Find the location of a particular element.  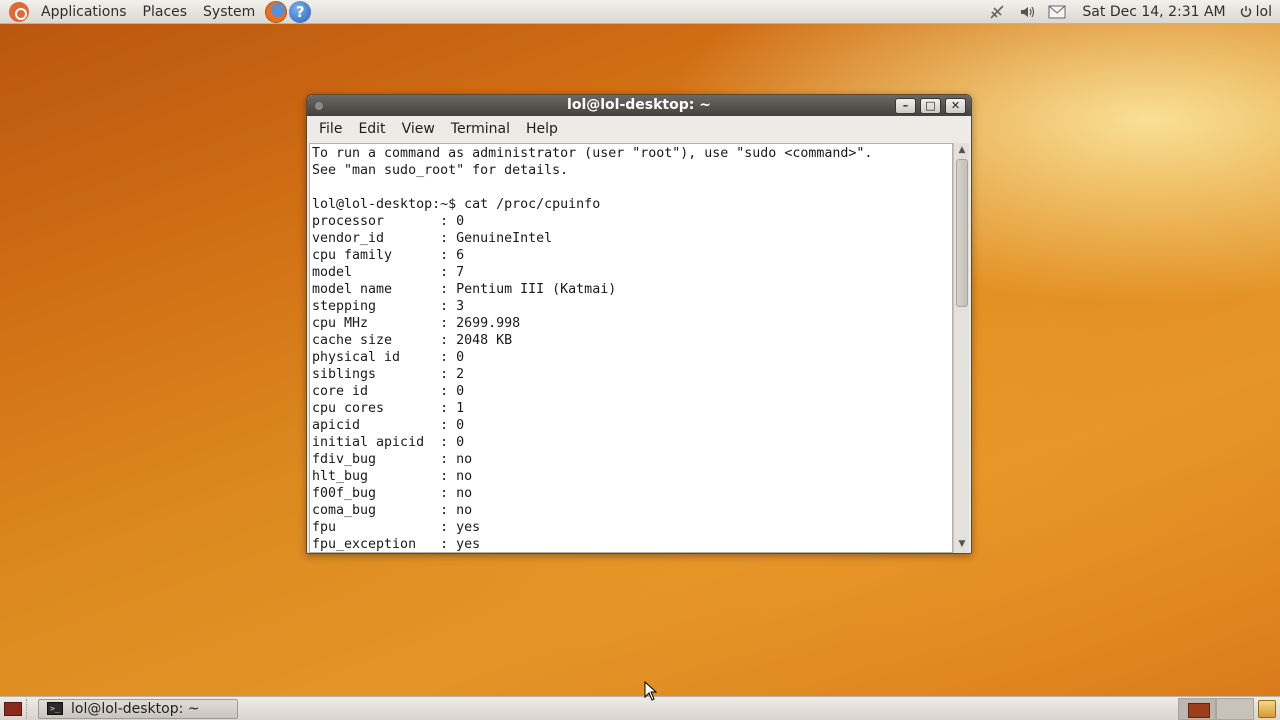

close-button: ✕ is located at coordinates (955, 105).